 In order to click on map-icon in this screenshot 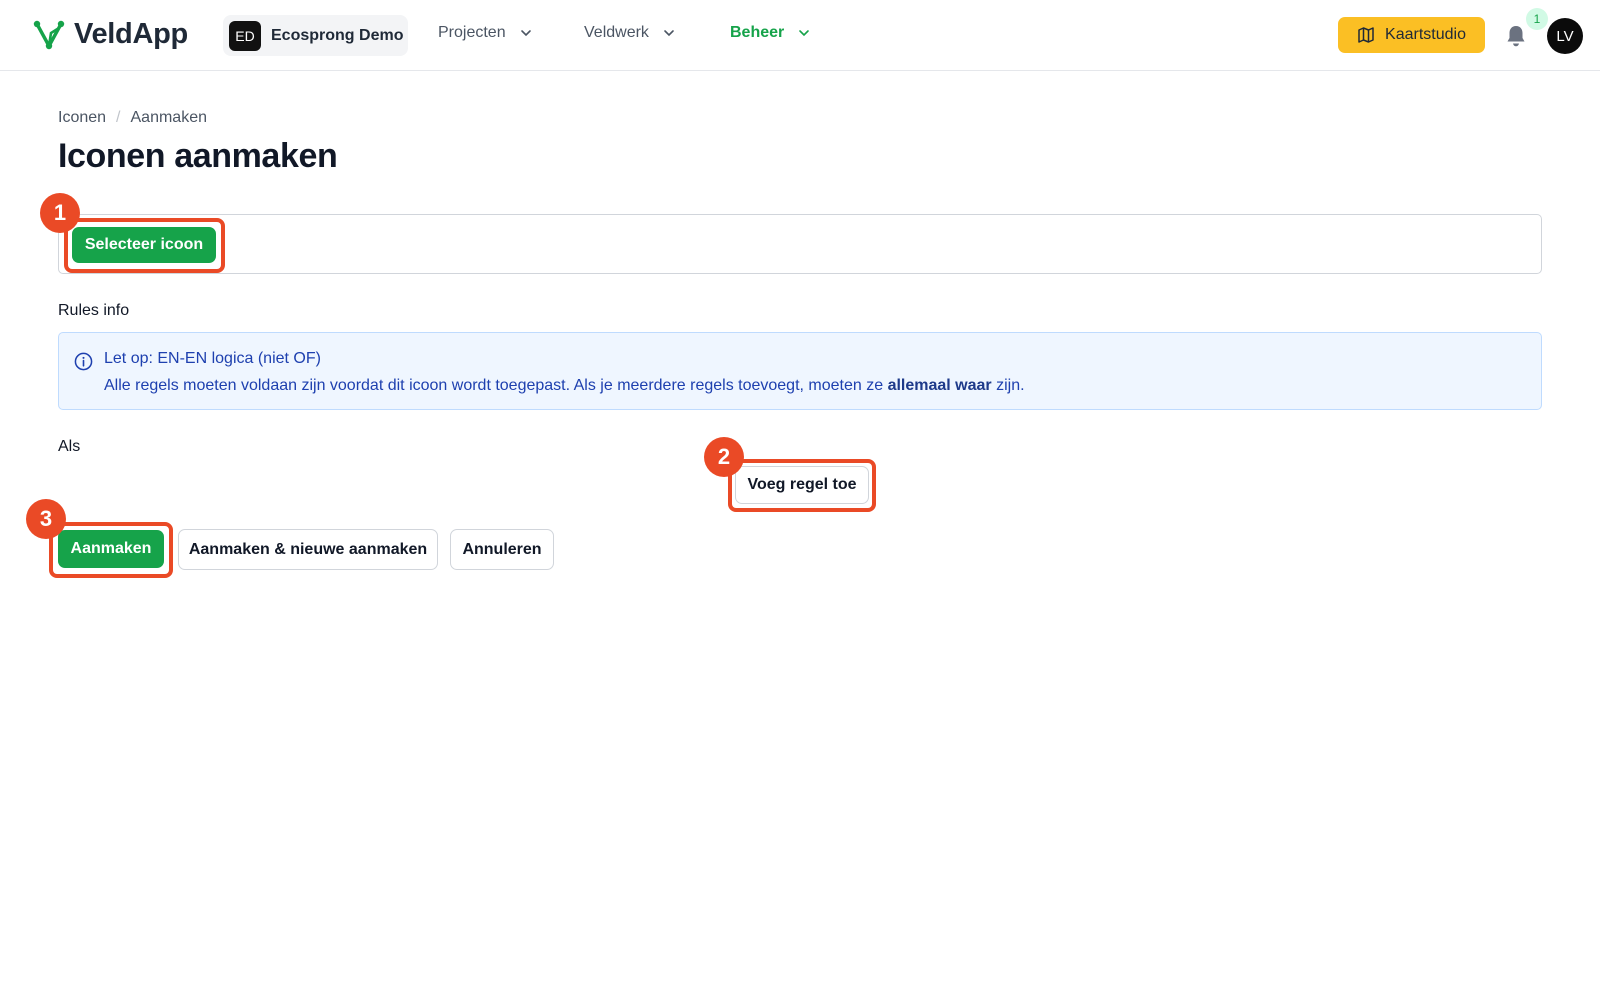, I will do `click(1366, 35)`.